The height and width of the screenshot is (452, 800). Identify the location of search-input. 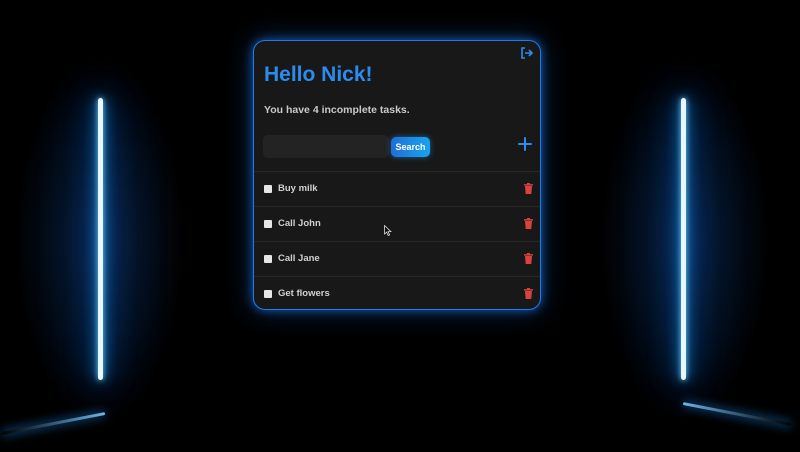
(326, 146).